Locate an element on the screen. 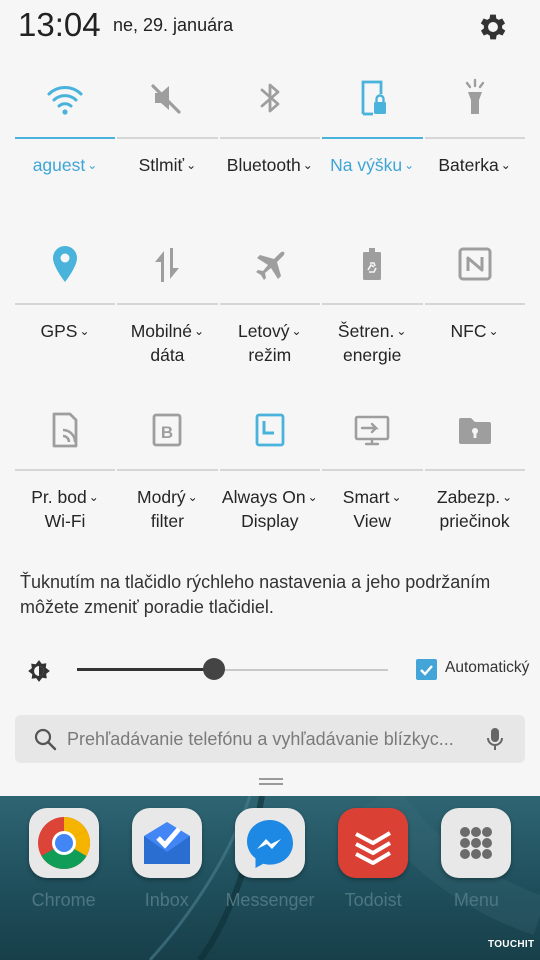  tile-bluetooth: Bluetooth ⌄ is located at coordinates (270, 149).